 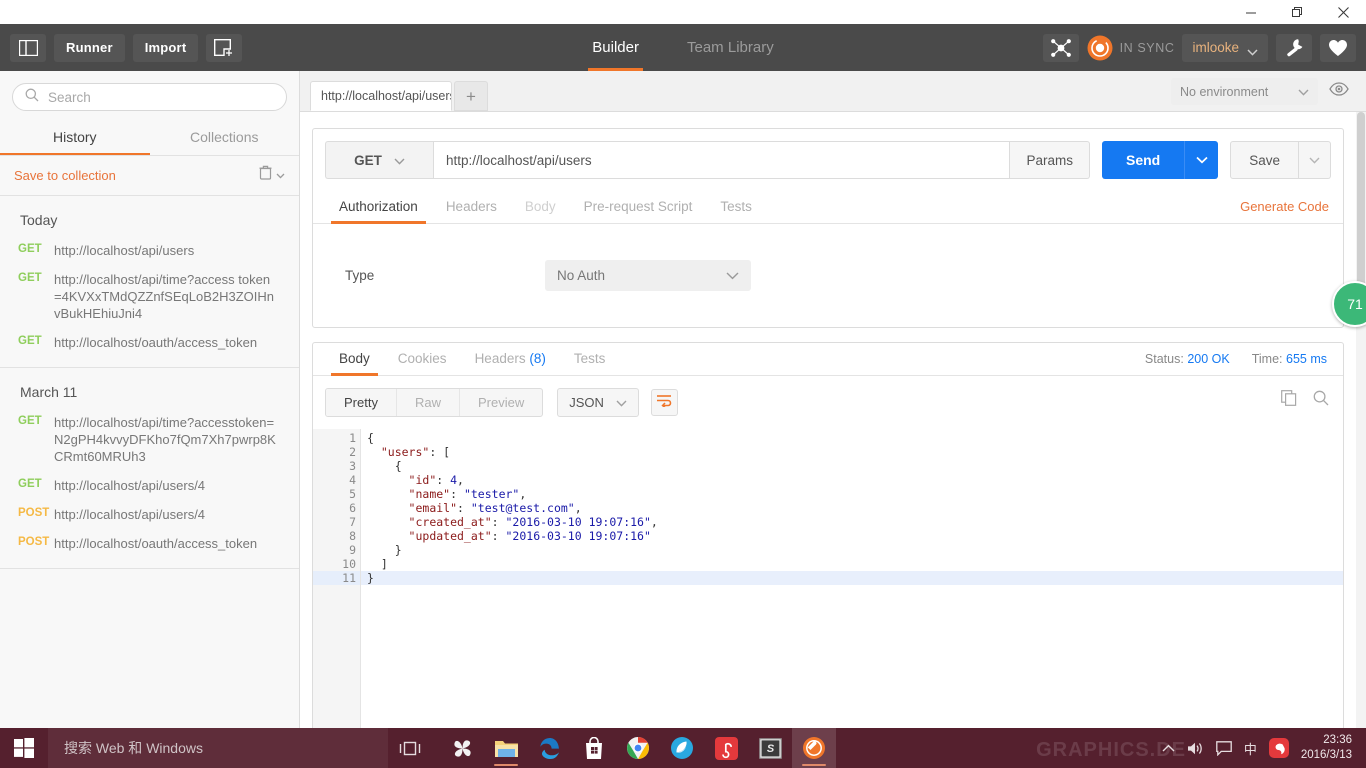 What do you see at coordinates (149, 485) in the screenshot?
I see `history-item: GET http://localhost/api/users/4` at bounding box center [149, 485].